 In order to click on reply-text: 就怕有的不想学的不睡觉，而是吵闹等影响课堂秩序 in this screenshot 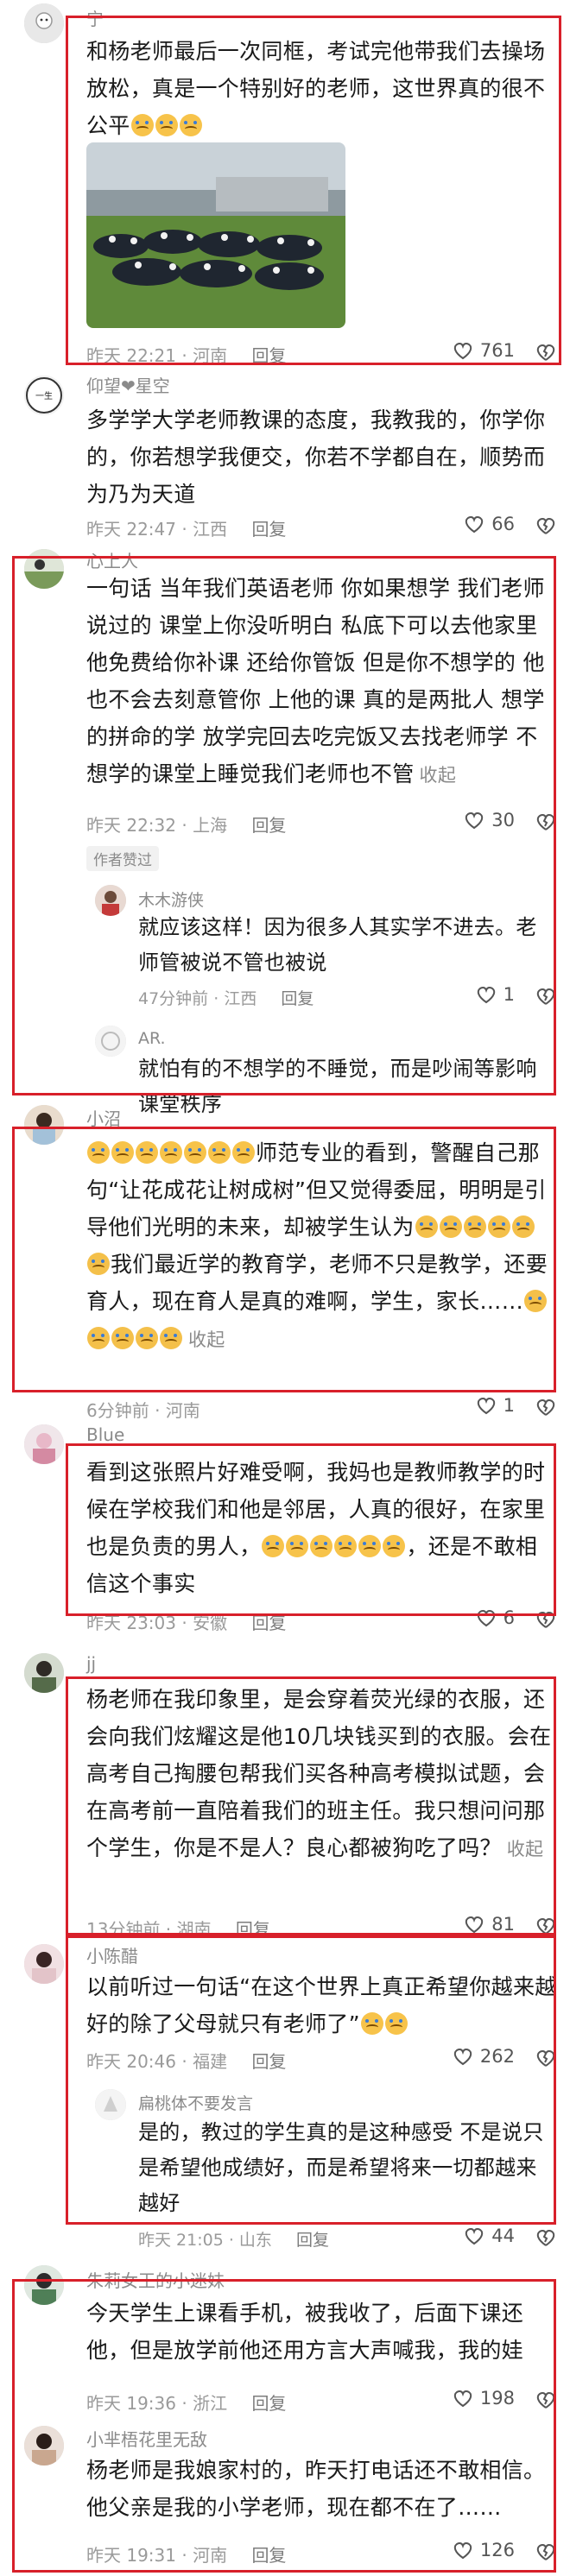, I will do `click(337, 1086)`.